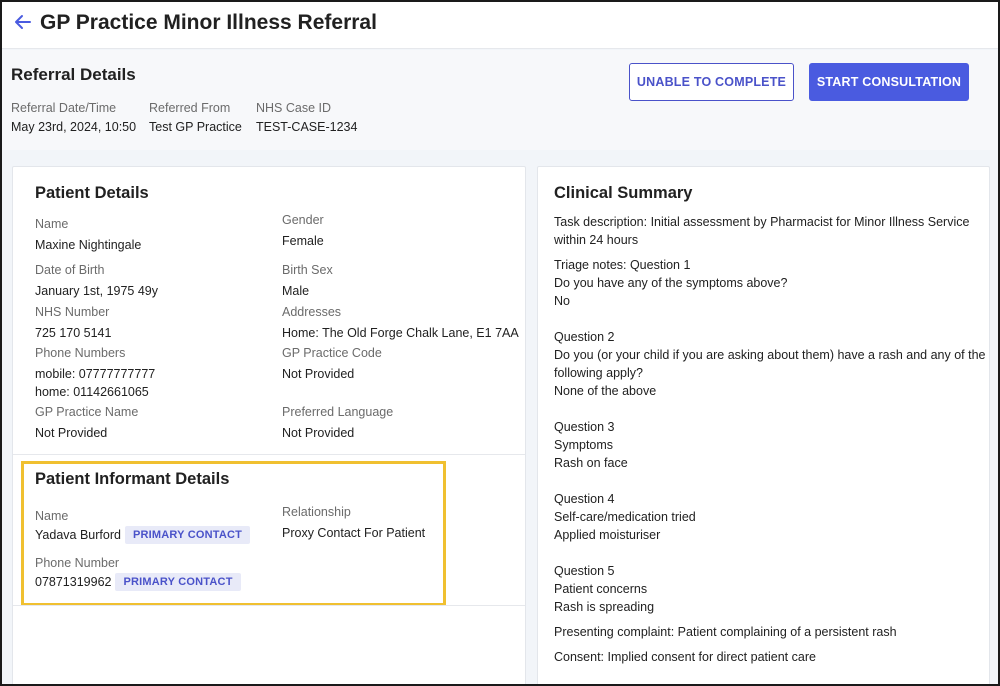  I want to click on question-1-title: Triage notes: Question 1, so click(622, 265).